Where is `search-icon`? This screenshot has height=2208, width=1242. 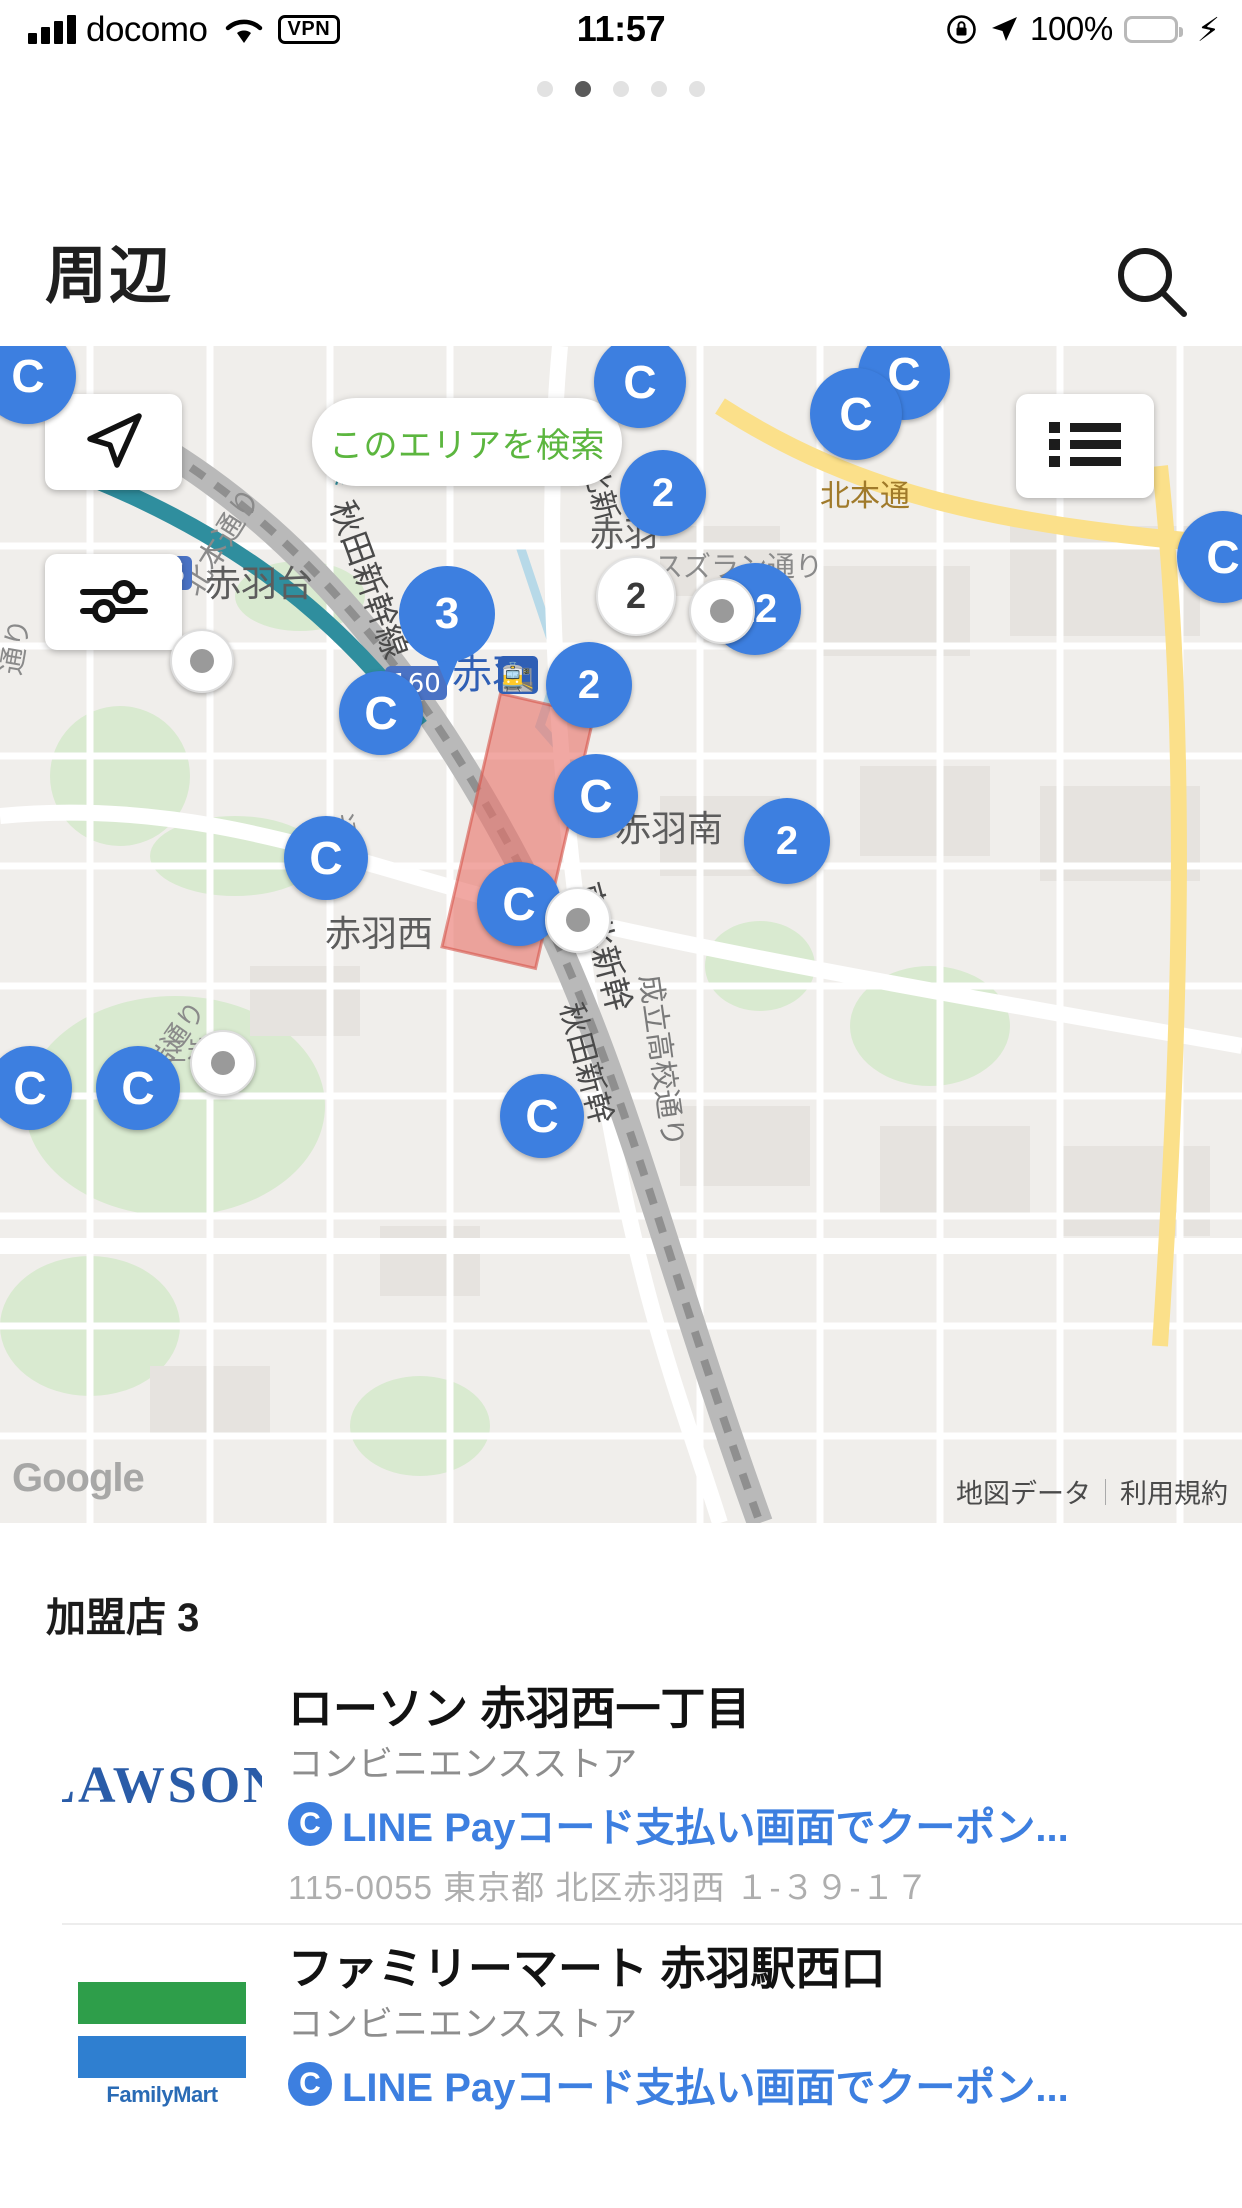 search-icon is located at coordinates (1152, 284).